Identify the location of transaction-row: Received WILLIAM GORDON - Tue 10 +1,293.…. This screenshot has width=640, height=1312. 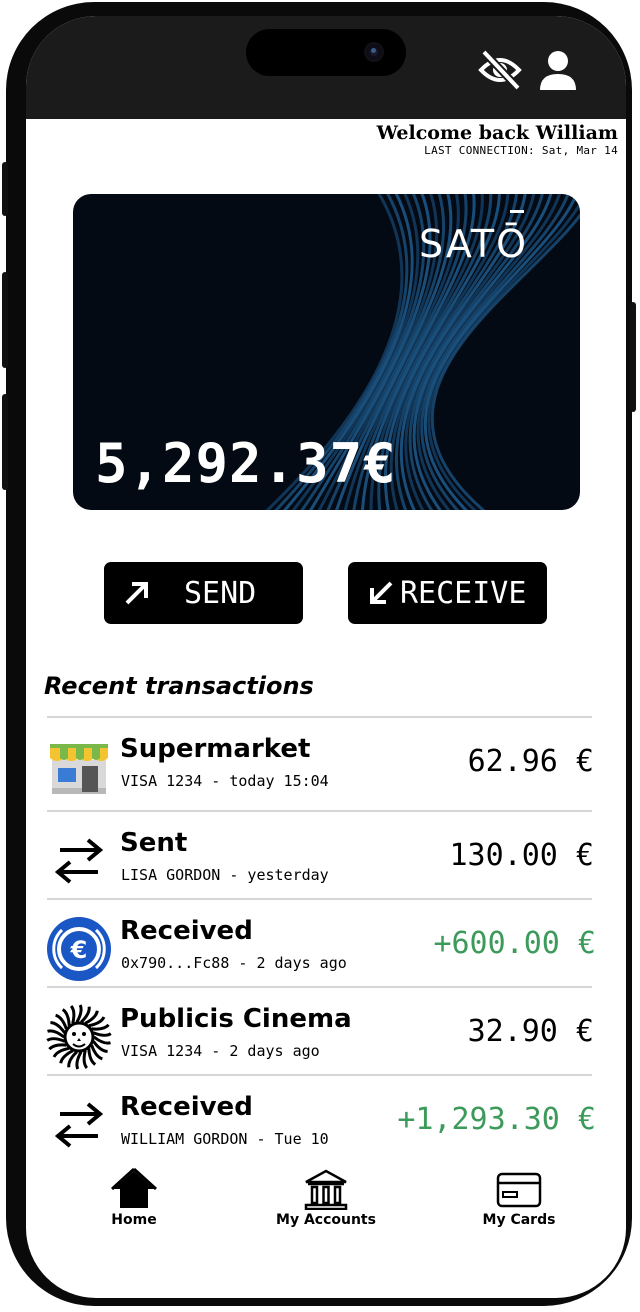
(326, 1125).